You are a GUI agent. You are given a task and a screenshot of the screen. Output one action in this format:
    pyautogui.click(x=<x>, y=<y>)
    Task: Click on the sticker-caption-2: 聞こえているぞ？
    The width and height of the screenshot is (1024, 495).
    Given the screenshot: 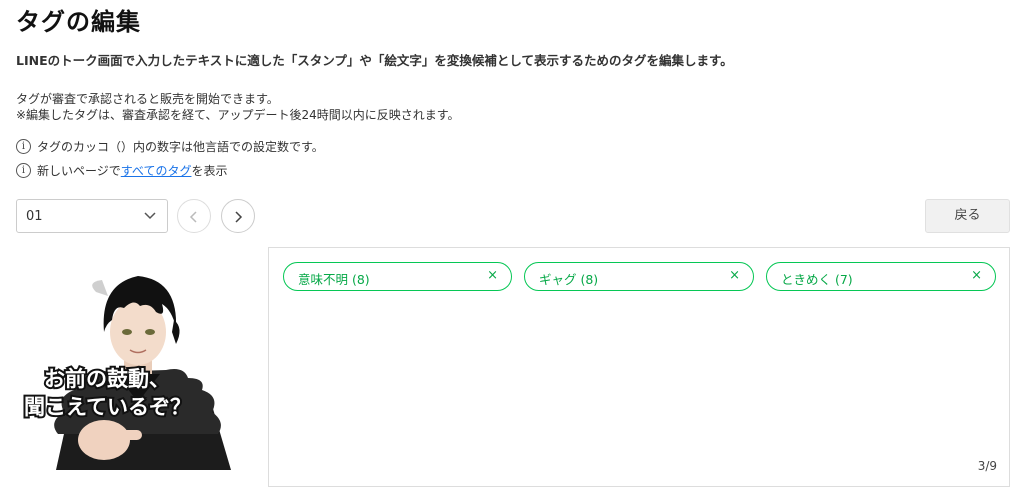 What is the action you would take?
    pyautogui.click(x=107, y=407)
    